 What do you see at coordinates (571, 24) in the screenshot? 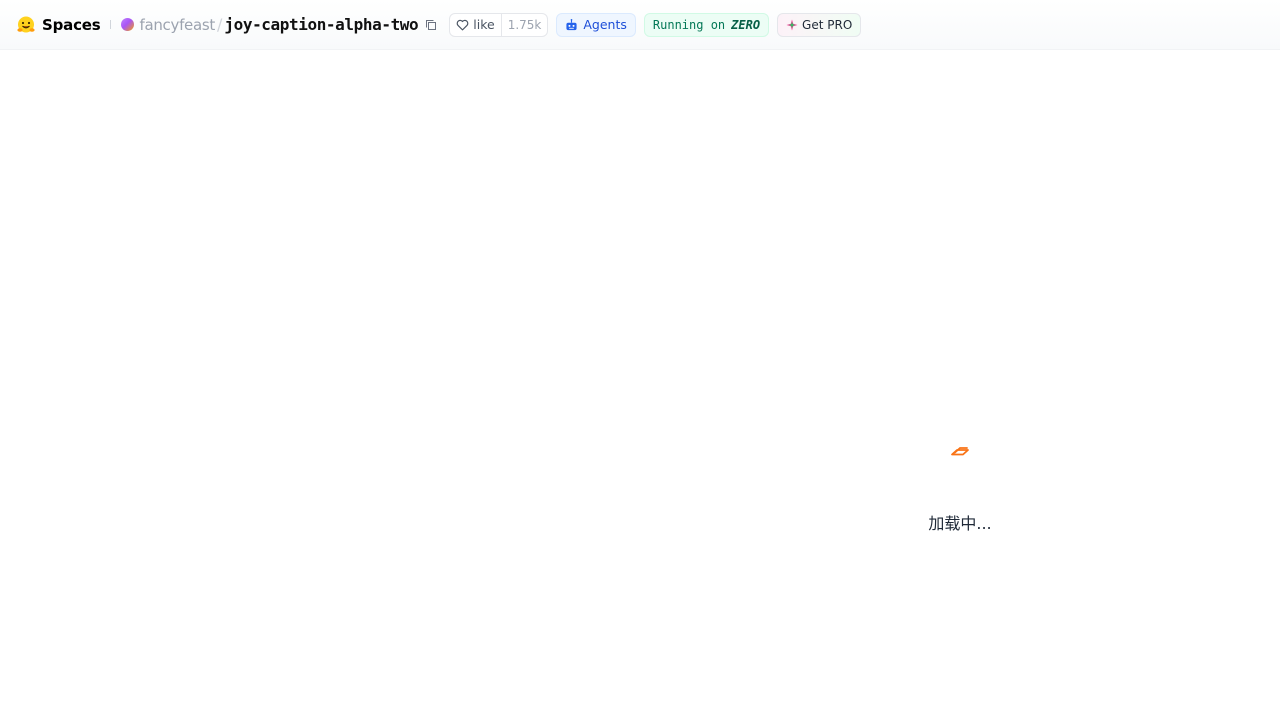
I see `robot-icon` at bounding box center [571, 24].